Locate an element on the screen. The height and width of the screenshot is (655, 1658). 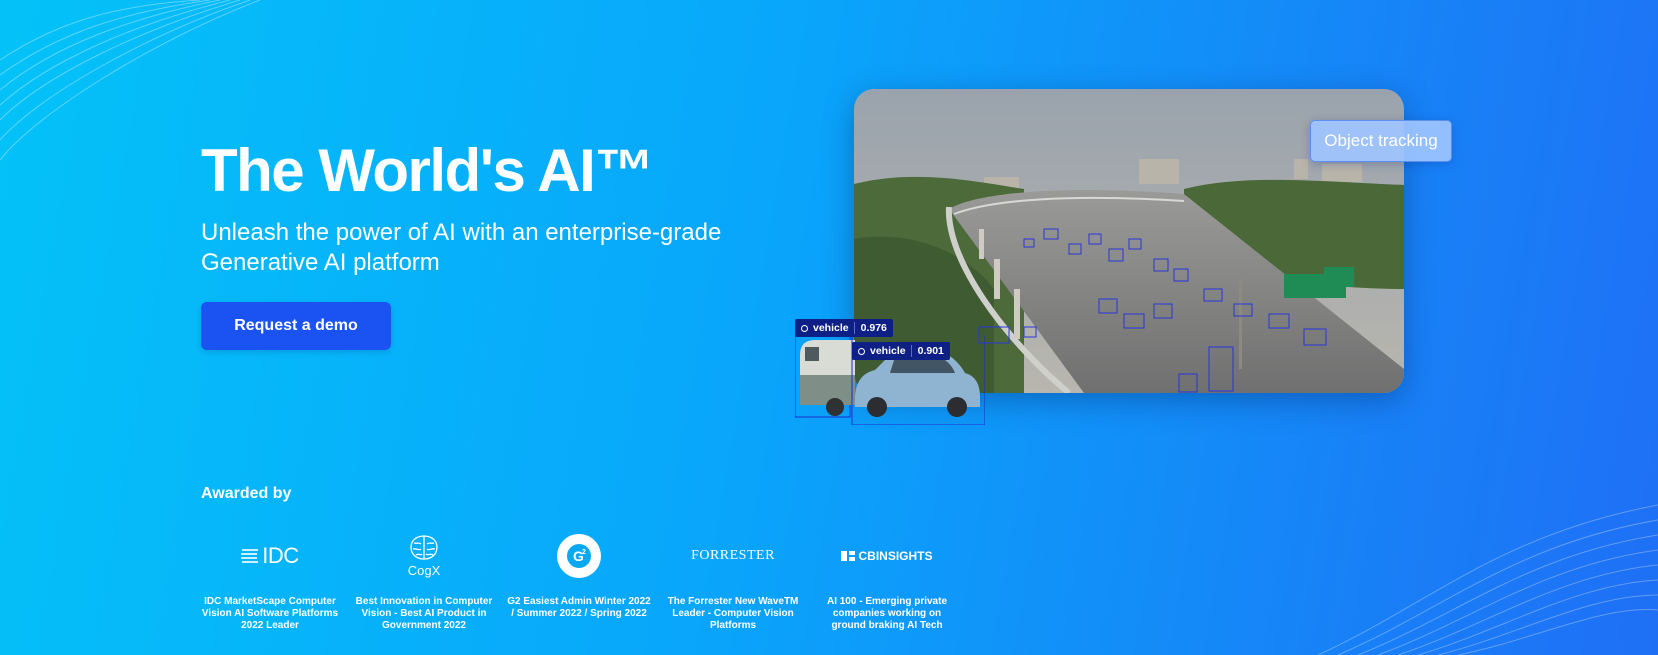
idc-lines-icon is located at coordinates (250, 556).